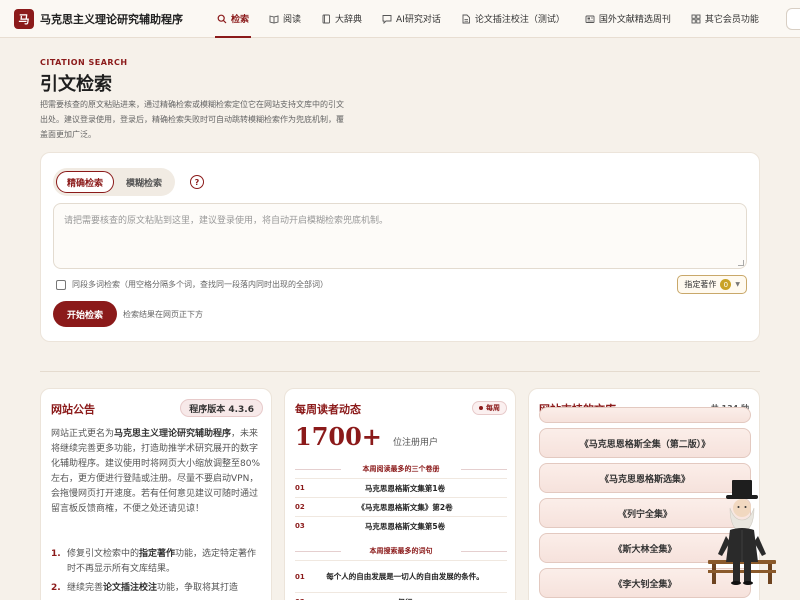 Image resolution: width=800 pixels, height=600 pixels. What do you see at coordinates (481, 408) in the screenshot?
I see `dot-icon` at bounding box center [481, 408].